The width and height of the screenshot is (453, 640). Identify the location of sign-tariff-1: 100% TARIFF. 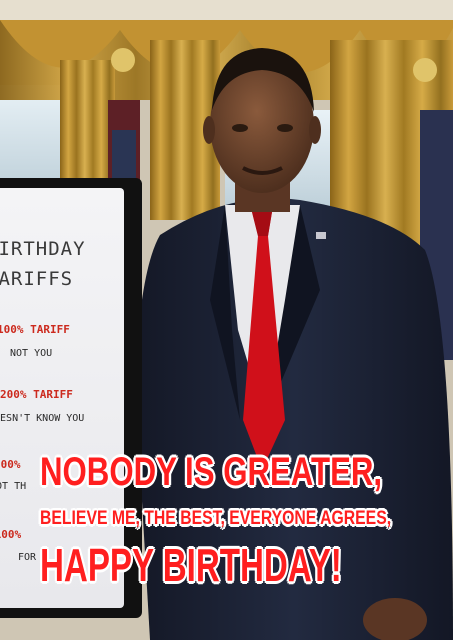
(35, 329).